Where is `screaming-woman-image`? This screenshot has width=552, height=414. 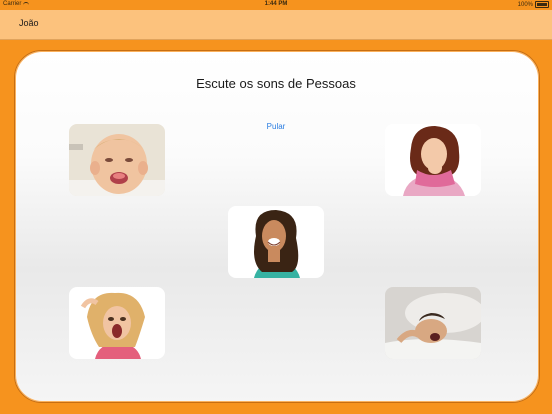 screaming-woman-image is located at coordinates (117, 323).